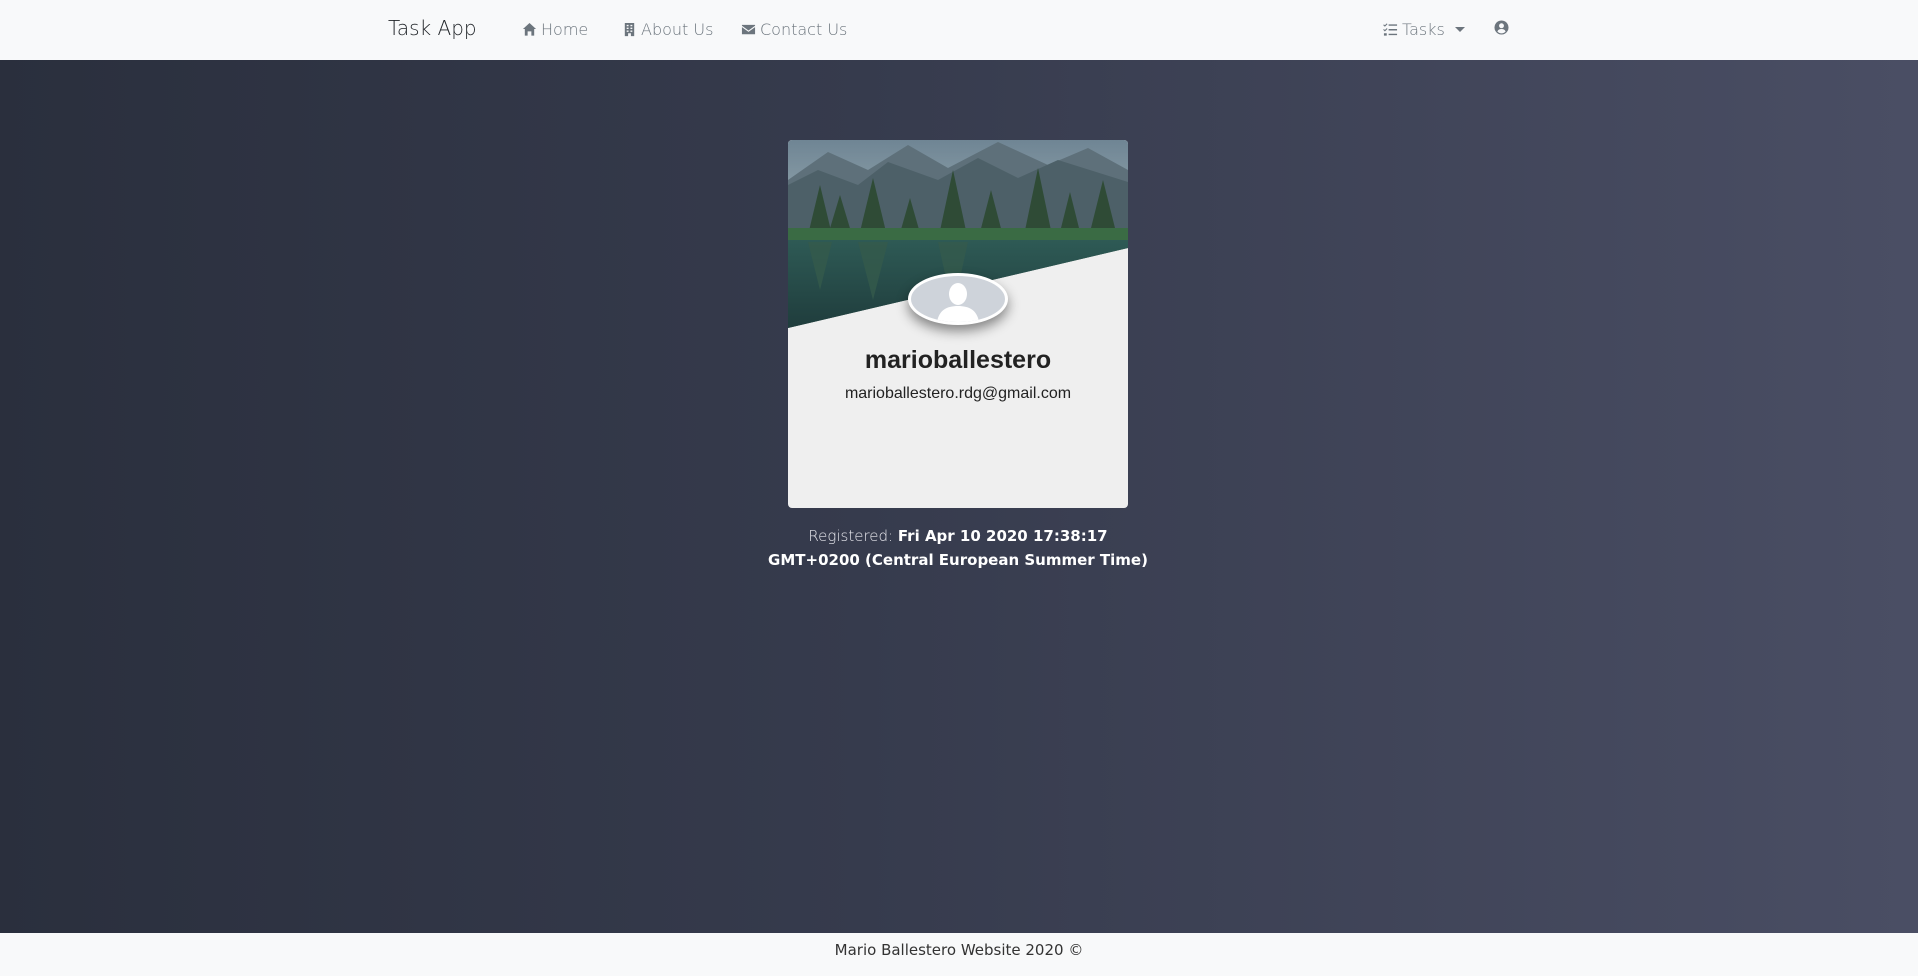 The height and width of the screenshot is (976, 1918). What do you see at coordinates (959, 30) in the screenshot?
I see `navbar: Task App Home About Us Contact Us Tasks` at bounding box center [959, 30].